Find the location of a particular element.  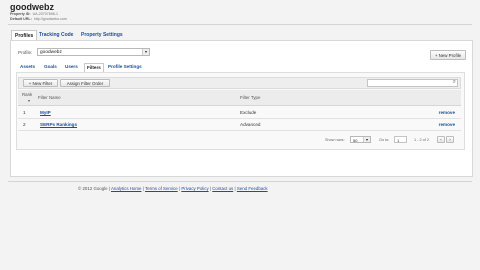

show-rows-label: Show rows: is located at coordinates (335, 140).